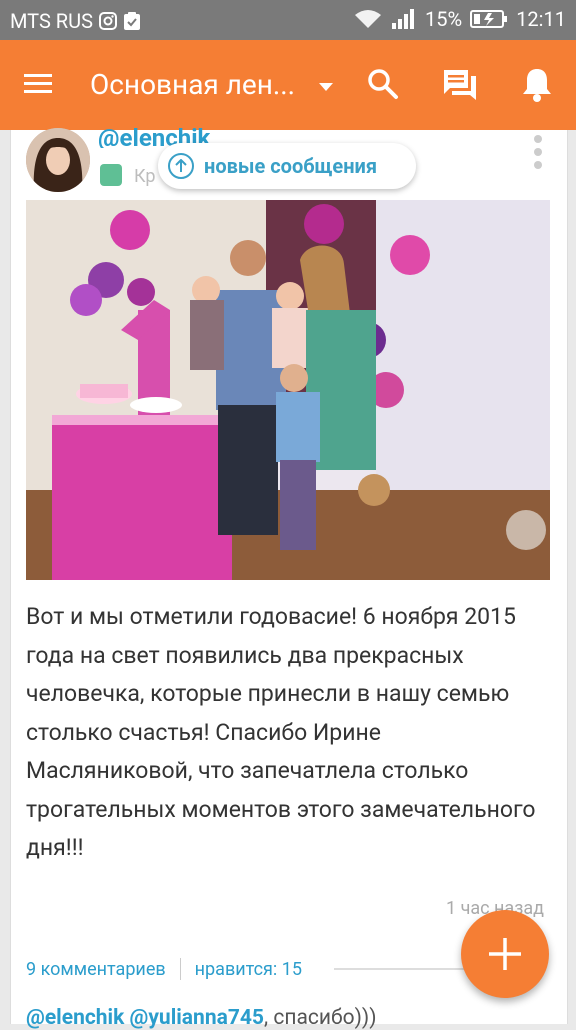 This screenshot has height=1030, width=576. What do you see at coordinates (404, 19) in the screenshot?
I see `signal-icon` at bounding box center [404, 19].